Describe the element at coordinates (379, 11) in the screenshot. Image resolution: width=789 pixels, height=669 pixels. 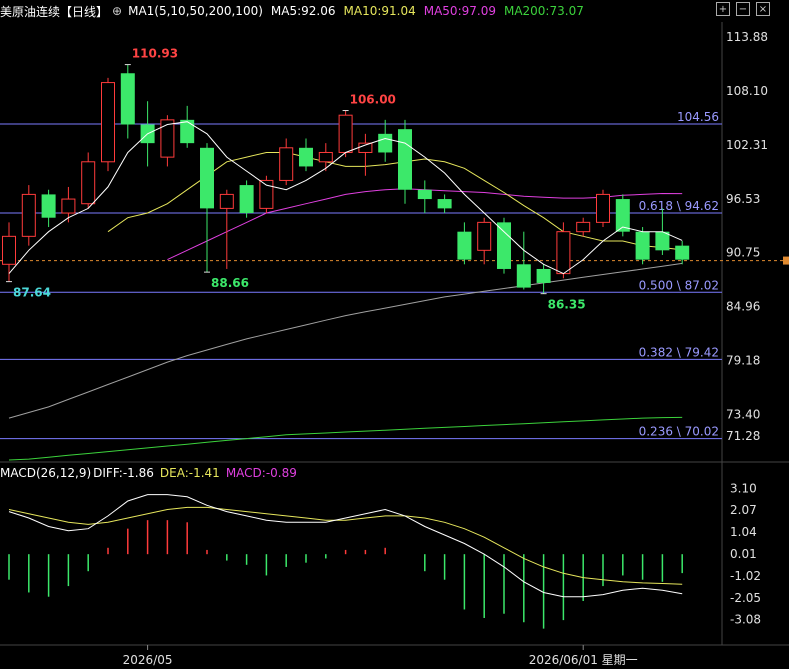
I see `ma10-value: MA10:91.04` at that location.